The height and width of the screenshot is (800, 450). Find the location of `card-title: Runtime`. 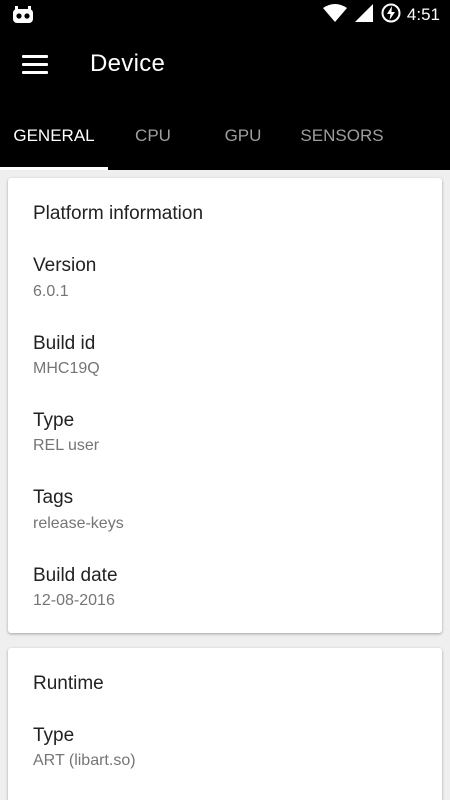

card-title: Runtime is located at coordinates (68, 683).